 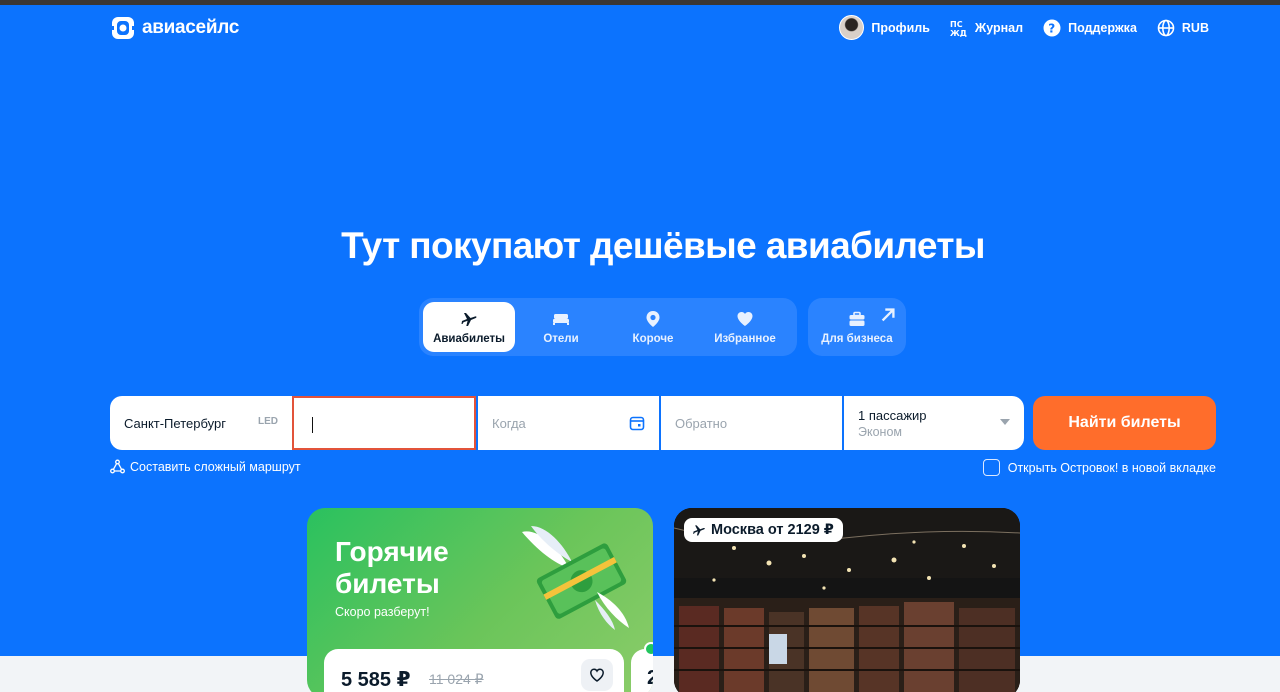 I want to click on nav-profile-label: Профиль, so click(x=900, y=27).